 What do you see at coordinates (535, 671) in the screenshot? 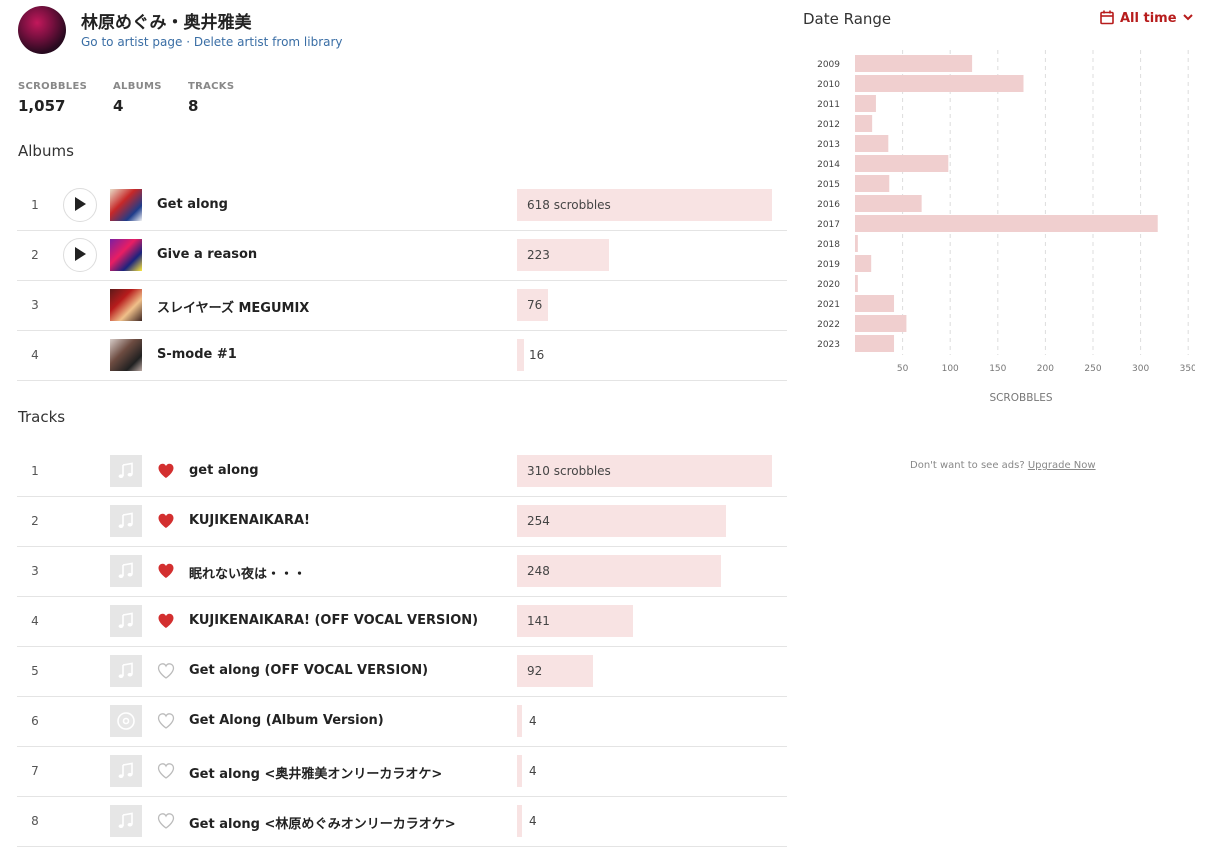
I see `scrobble-count: 92` at bounding box center [535, 671].